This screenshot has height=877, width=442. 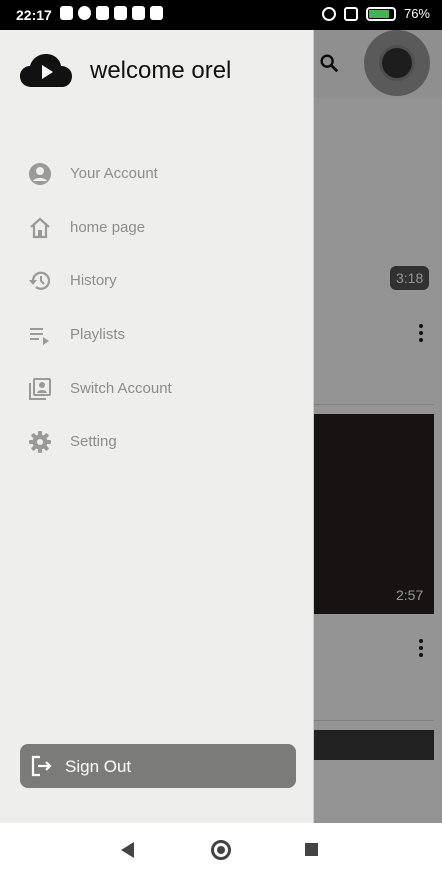 I want to click on system-navigation-bar, so click(x=221, y=850).